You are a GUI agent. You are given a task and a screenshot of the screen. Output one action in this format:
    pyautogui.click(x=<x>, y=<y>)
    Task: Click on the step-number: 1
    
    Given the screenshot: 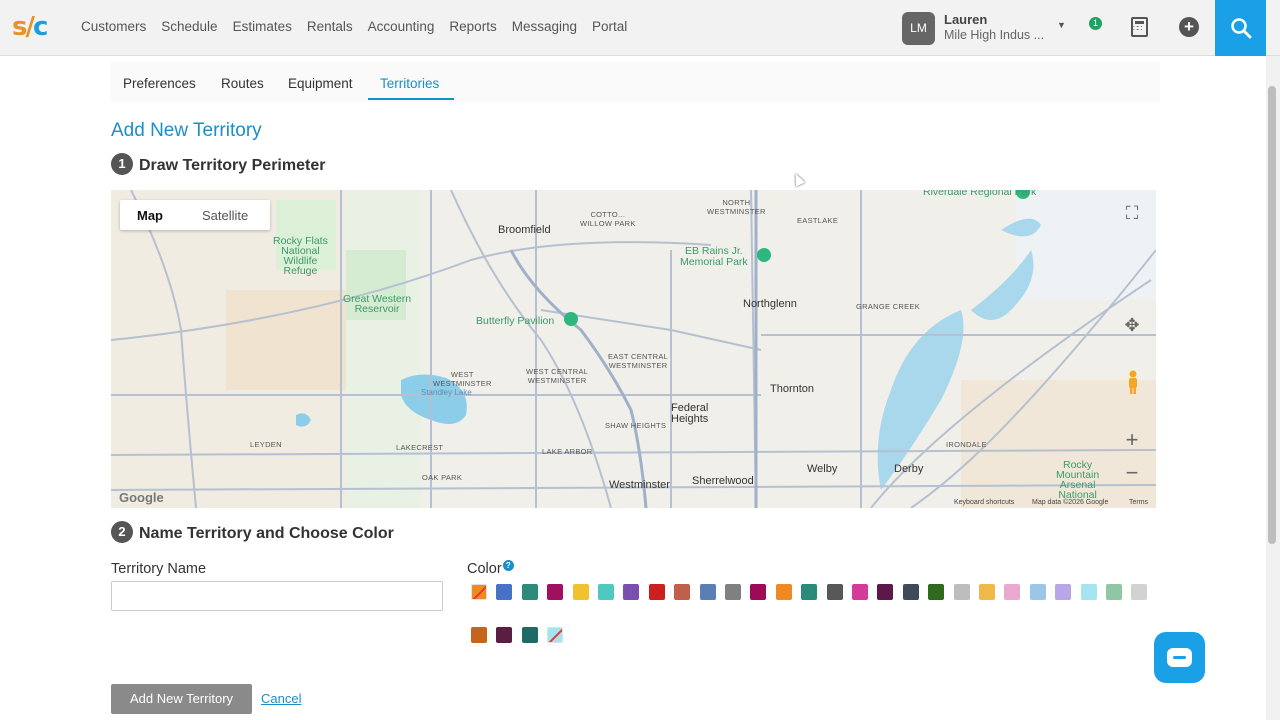 What is the action you would take?
    pyautogui.click(x=122, y=164)
    